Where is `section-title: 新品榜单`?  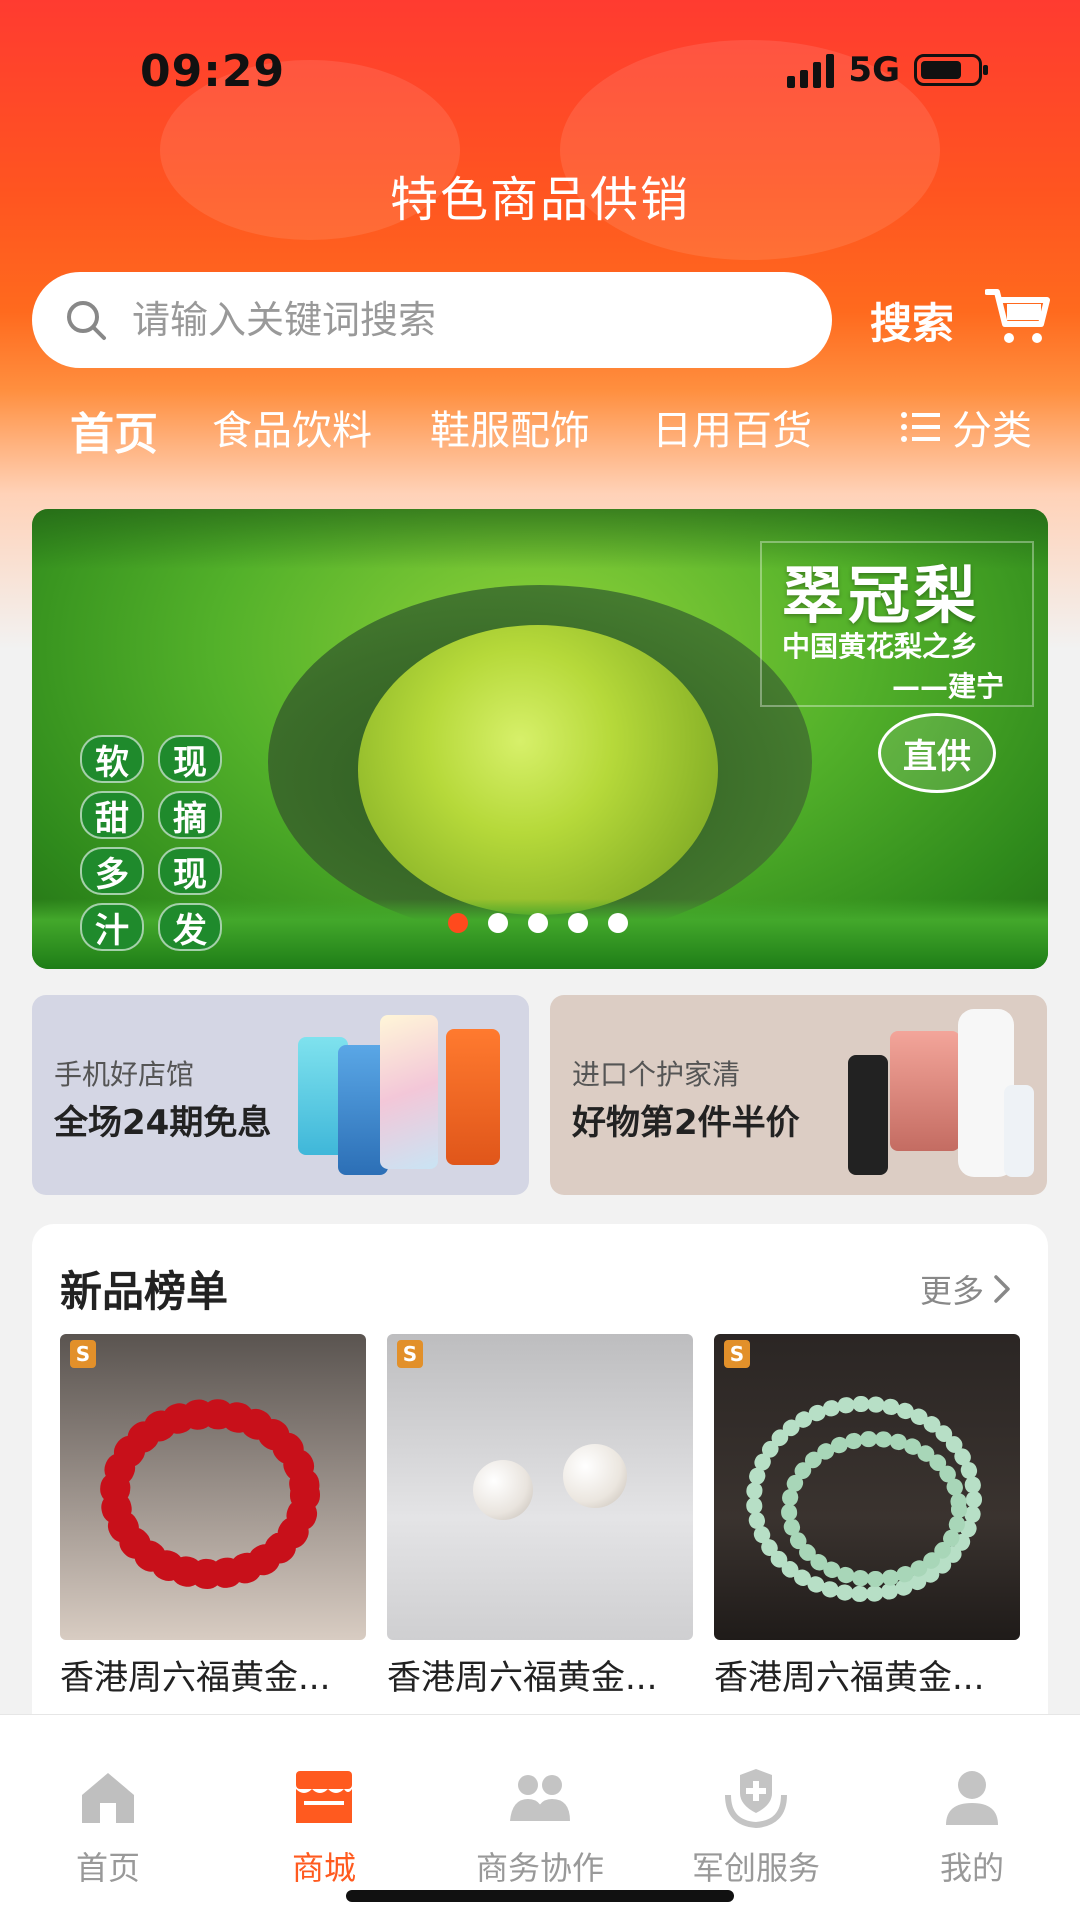
section-title: 新品榜单 is located at coordinates (144, 1291).